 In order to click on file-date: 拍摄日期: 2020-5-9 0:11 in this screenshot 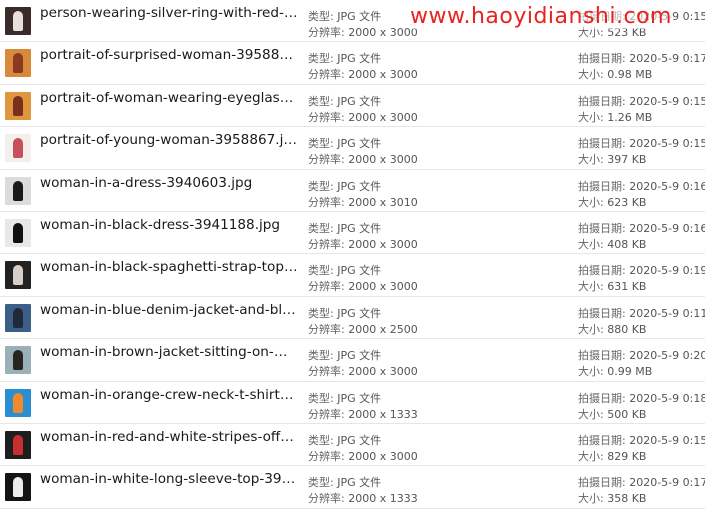, I will do `click(641, 313)`.